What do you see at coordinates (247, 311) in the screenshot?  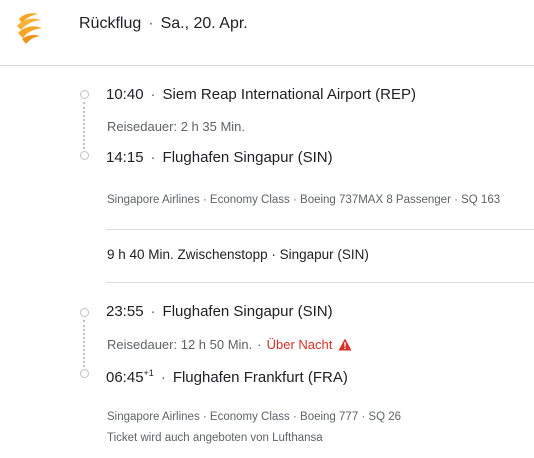 I see `departure-airport: Flughafen Singapur (SIN)` at bounding box center [247, 311].